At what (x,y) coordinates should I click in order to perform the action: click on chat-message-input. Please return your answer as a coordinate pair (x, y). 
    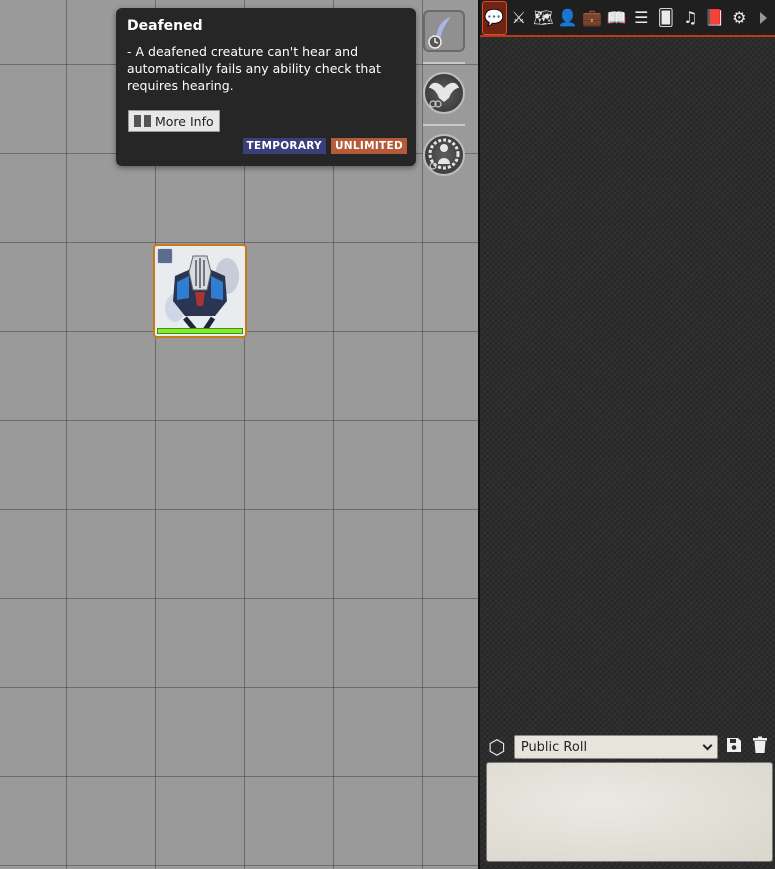
    Looking at the image, I should click on (629, 812).